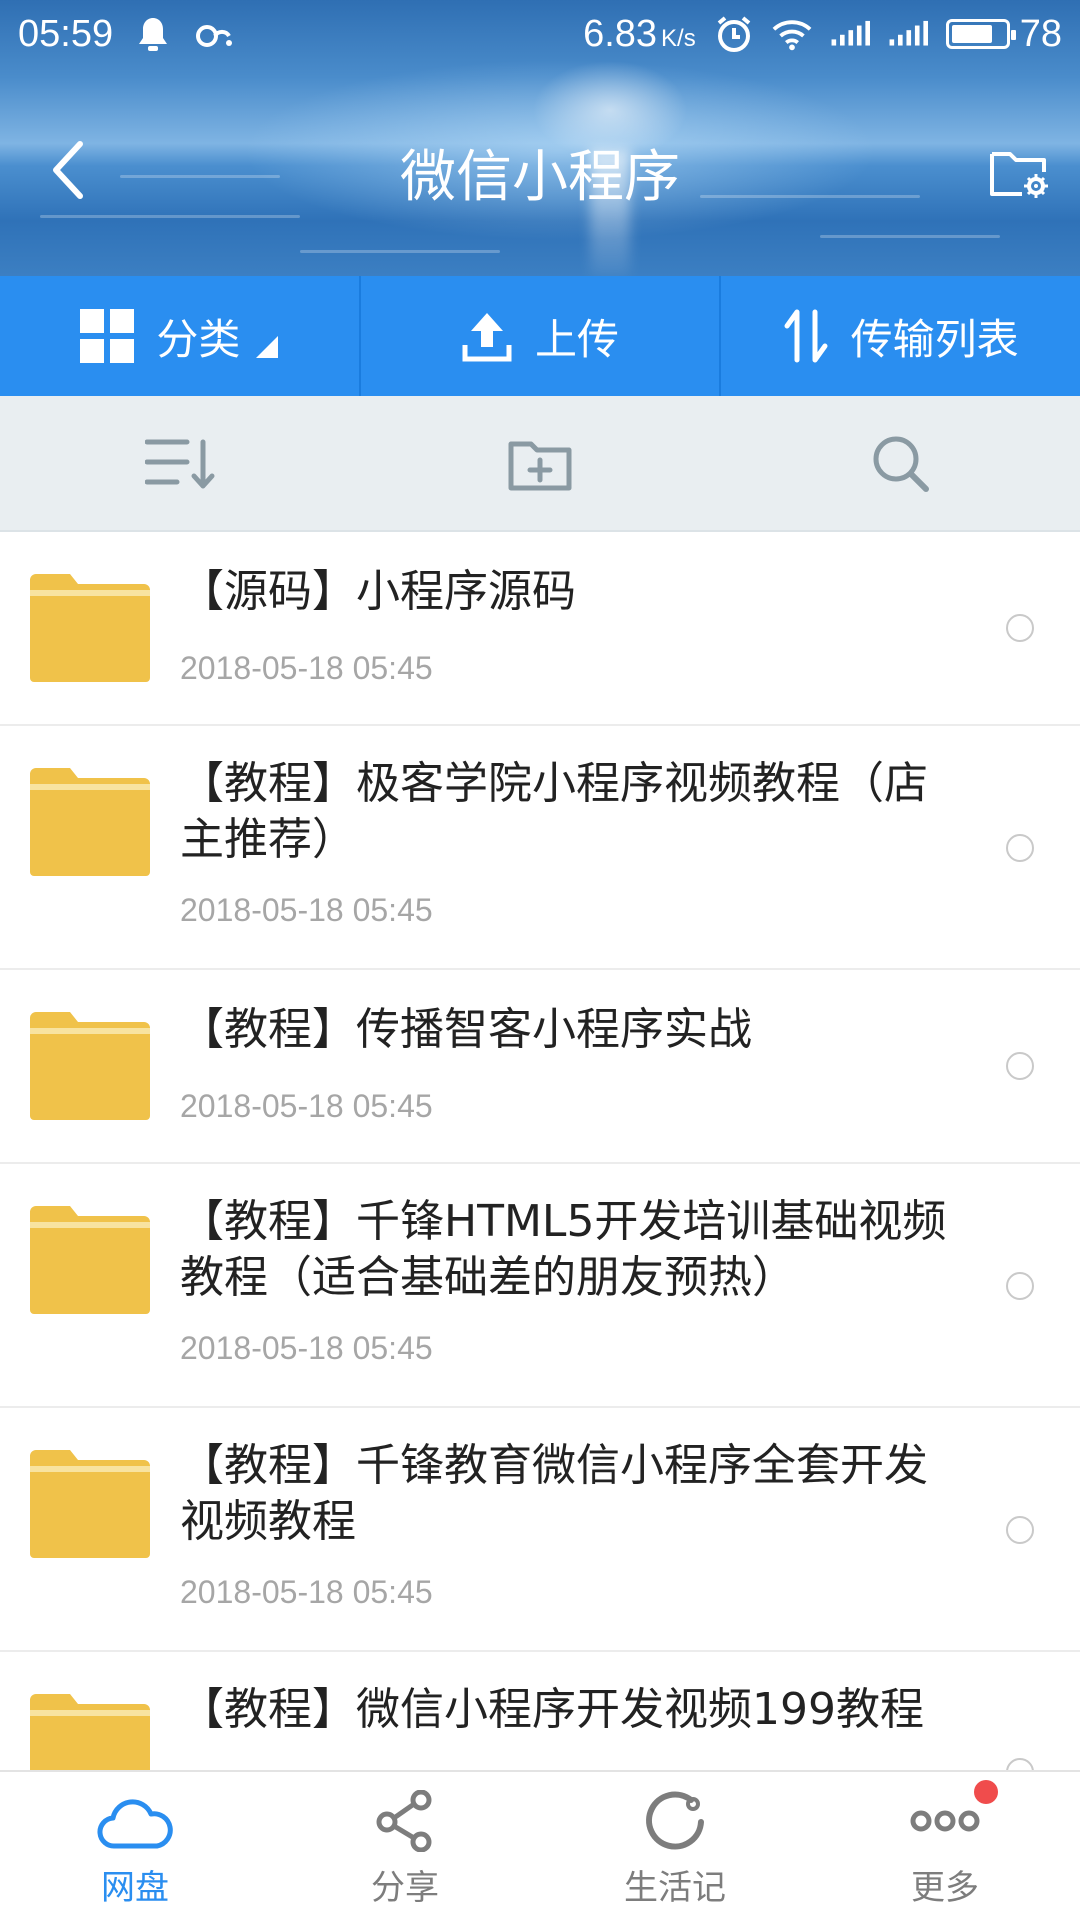 The height and width of the screenshot is (1920, 1080). What do you see at coordinates (908, 34) in the screenshot?
I see `signal-4g-icon` at bounding box center [908, 34].